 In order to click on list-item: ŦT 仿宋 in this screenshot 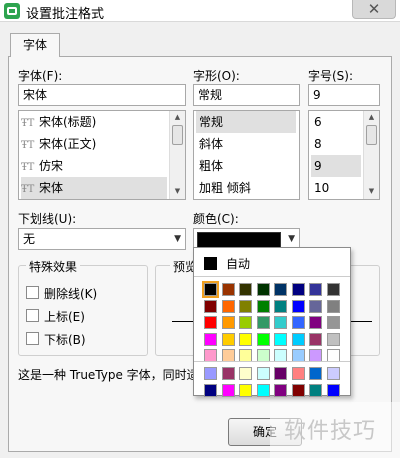, I will do `click(94, 166)`.